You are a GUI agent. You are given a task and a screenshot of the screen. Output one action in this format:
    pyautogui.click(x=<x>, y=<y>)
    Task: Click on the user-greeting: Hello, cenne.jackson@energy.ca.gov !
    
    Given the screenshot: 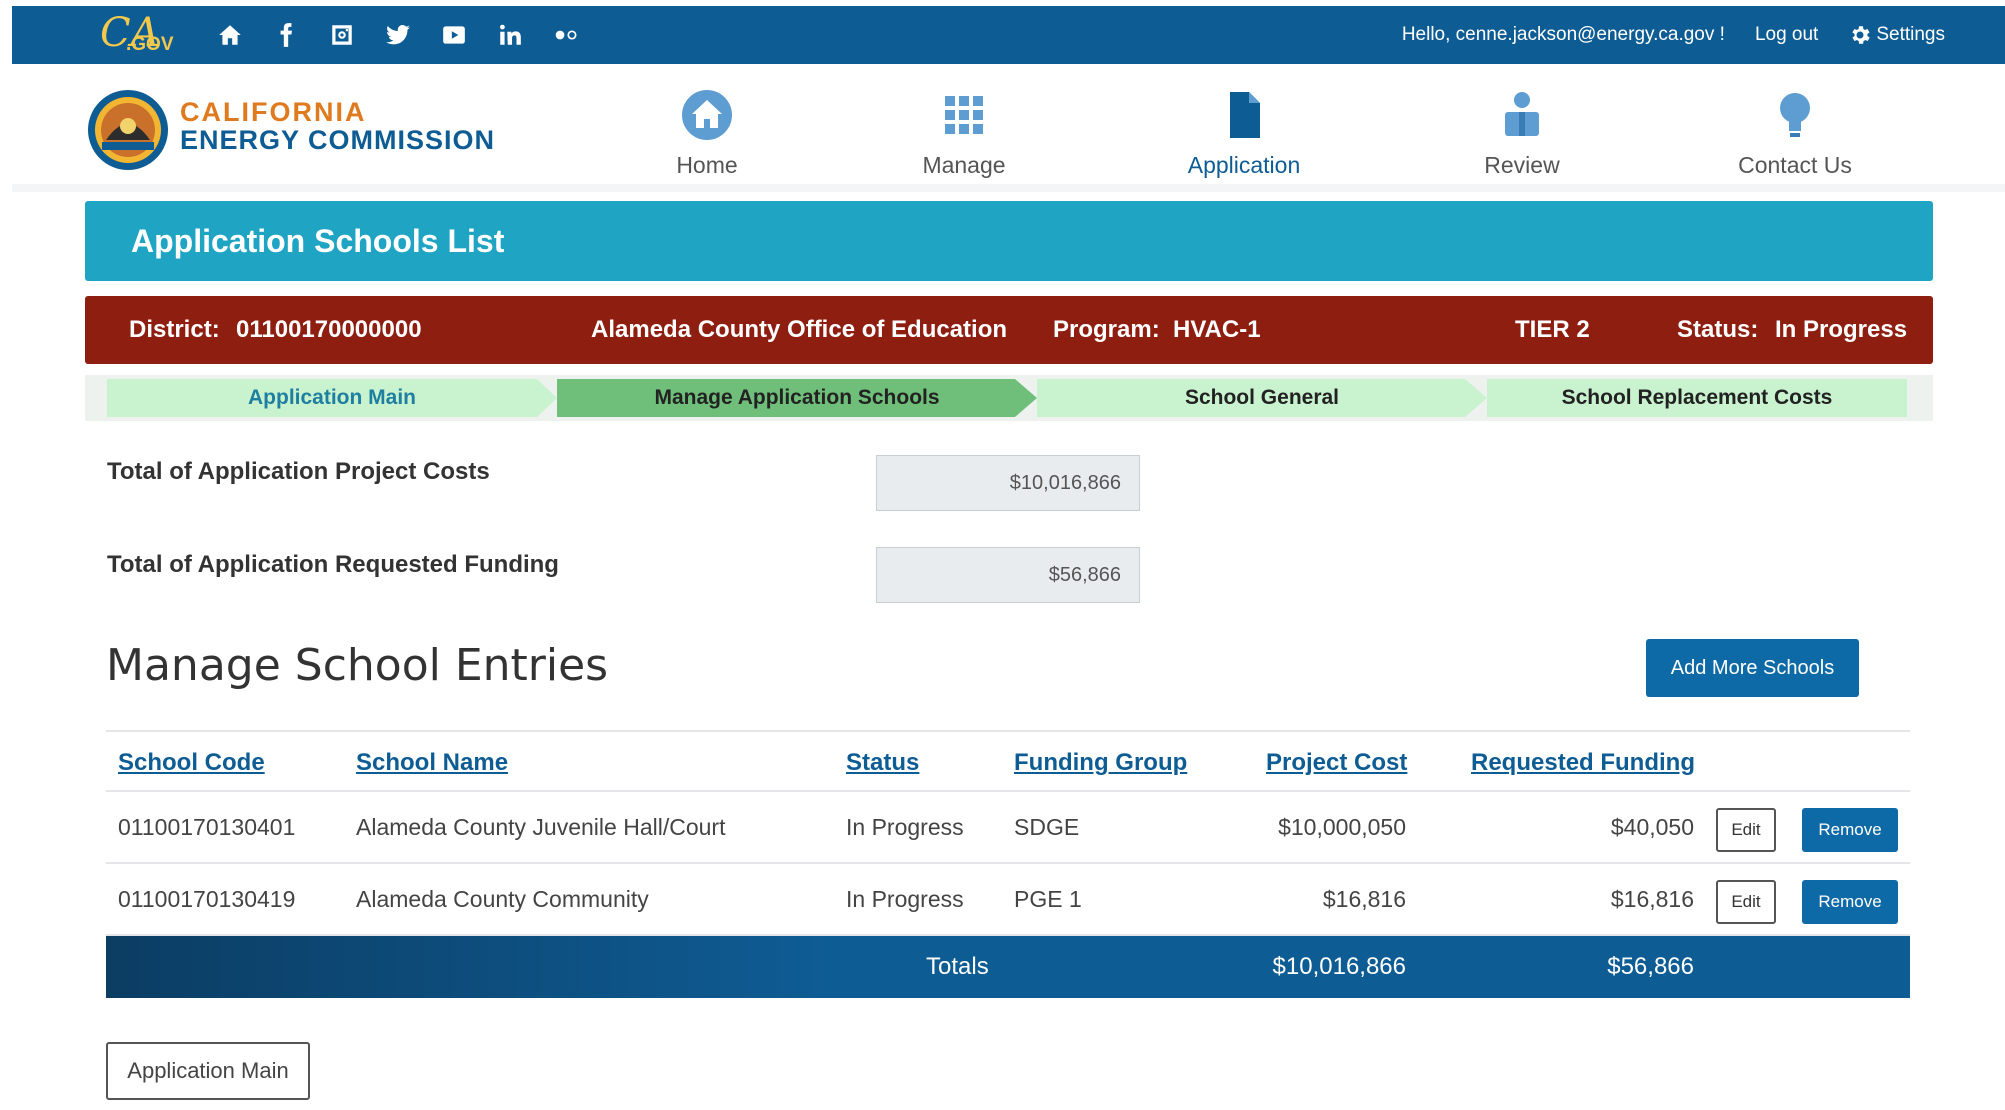 What is the action you would take?
    pyautogui.click(x=1563, y=34)
    